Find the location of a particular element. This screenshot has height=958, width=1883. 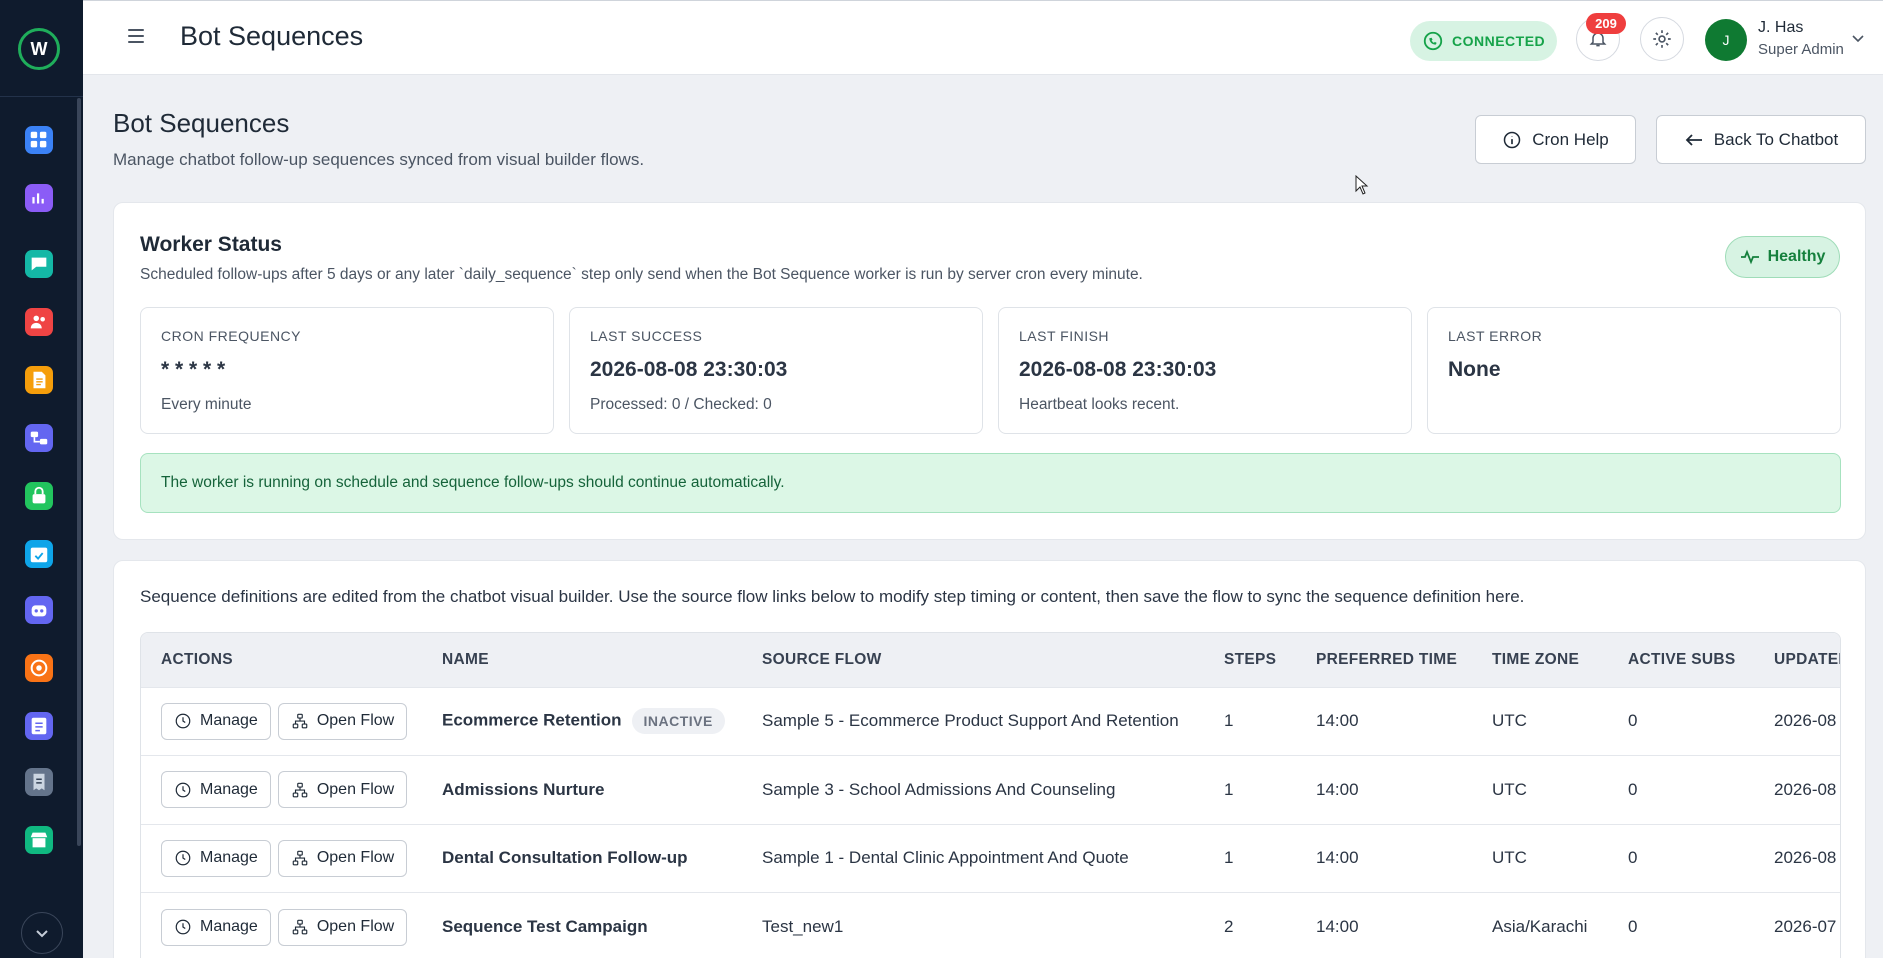

sidebar-item-store is located at coordinates (39, 840).